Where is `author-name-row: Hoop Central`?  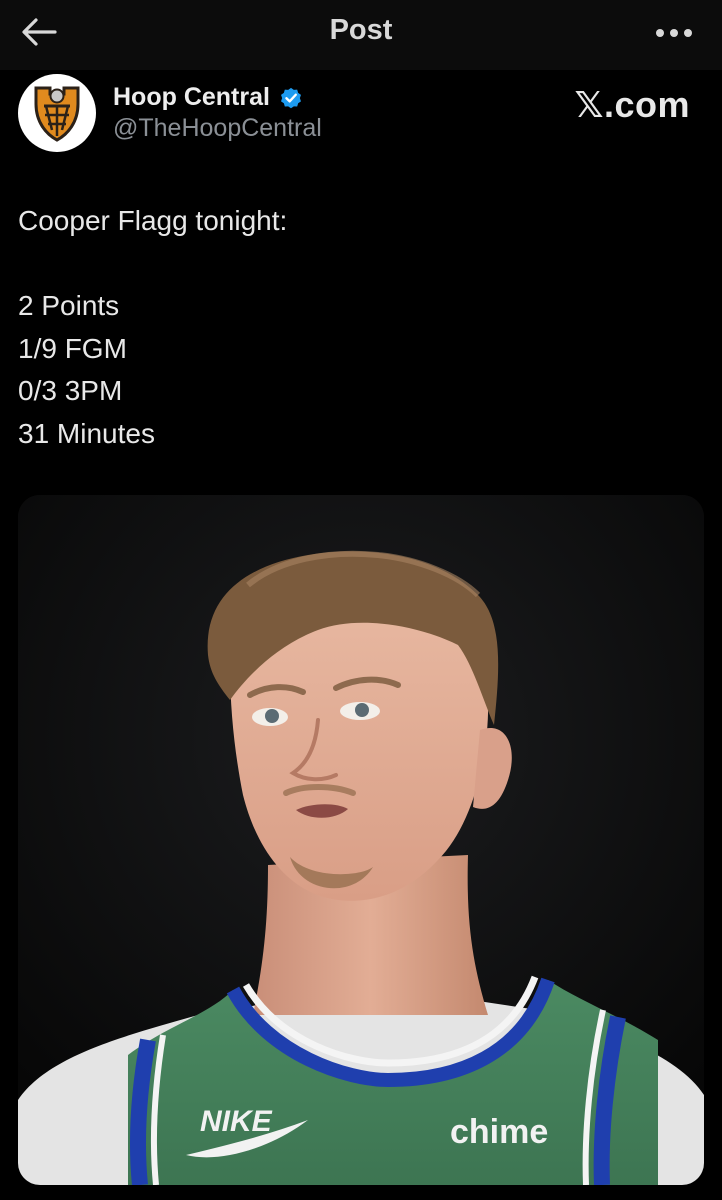 author-name-row: Hoop Central is located at coordinates (208, 97).